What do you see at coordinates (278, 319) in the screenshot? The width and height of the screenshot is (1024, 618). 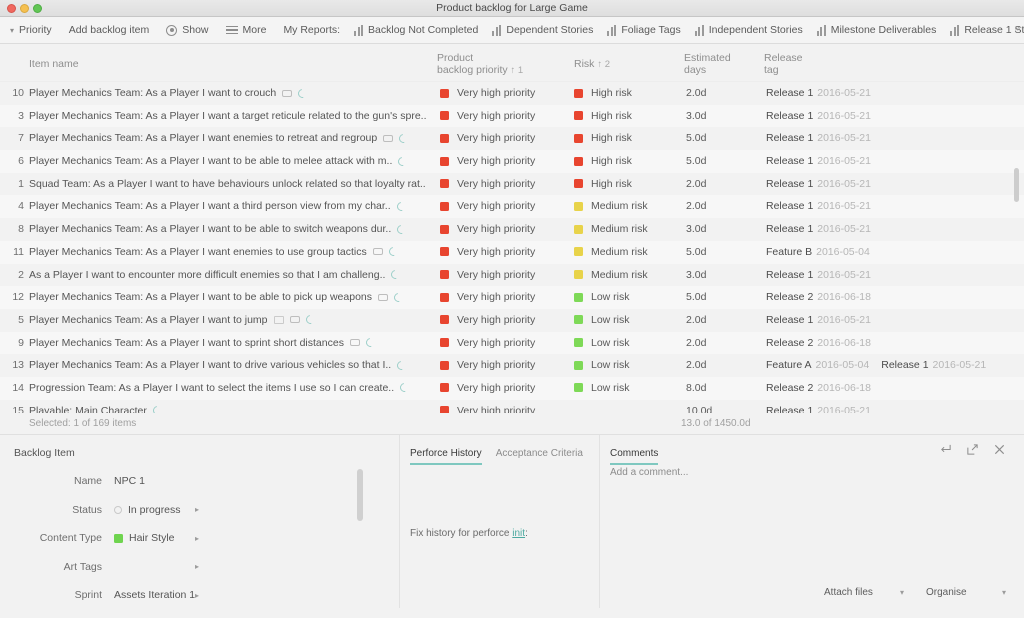 I see `image-icon` at bounding box center [278, 319].